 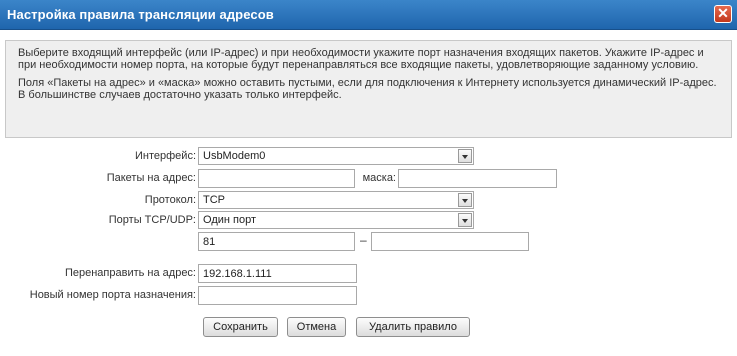 What do you see at coordinates (140, 14) in the screenshot?
I see `dialog-title: Настройка правила трансляции адресов` at bounding box center [140, 14].